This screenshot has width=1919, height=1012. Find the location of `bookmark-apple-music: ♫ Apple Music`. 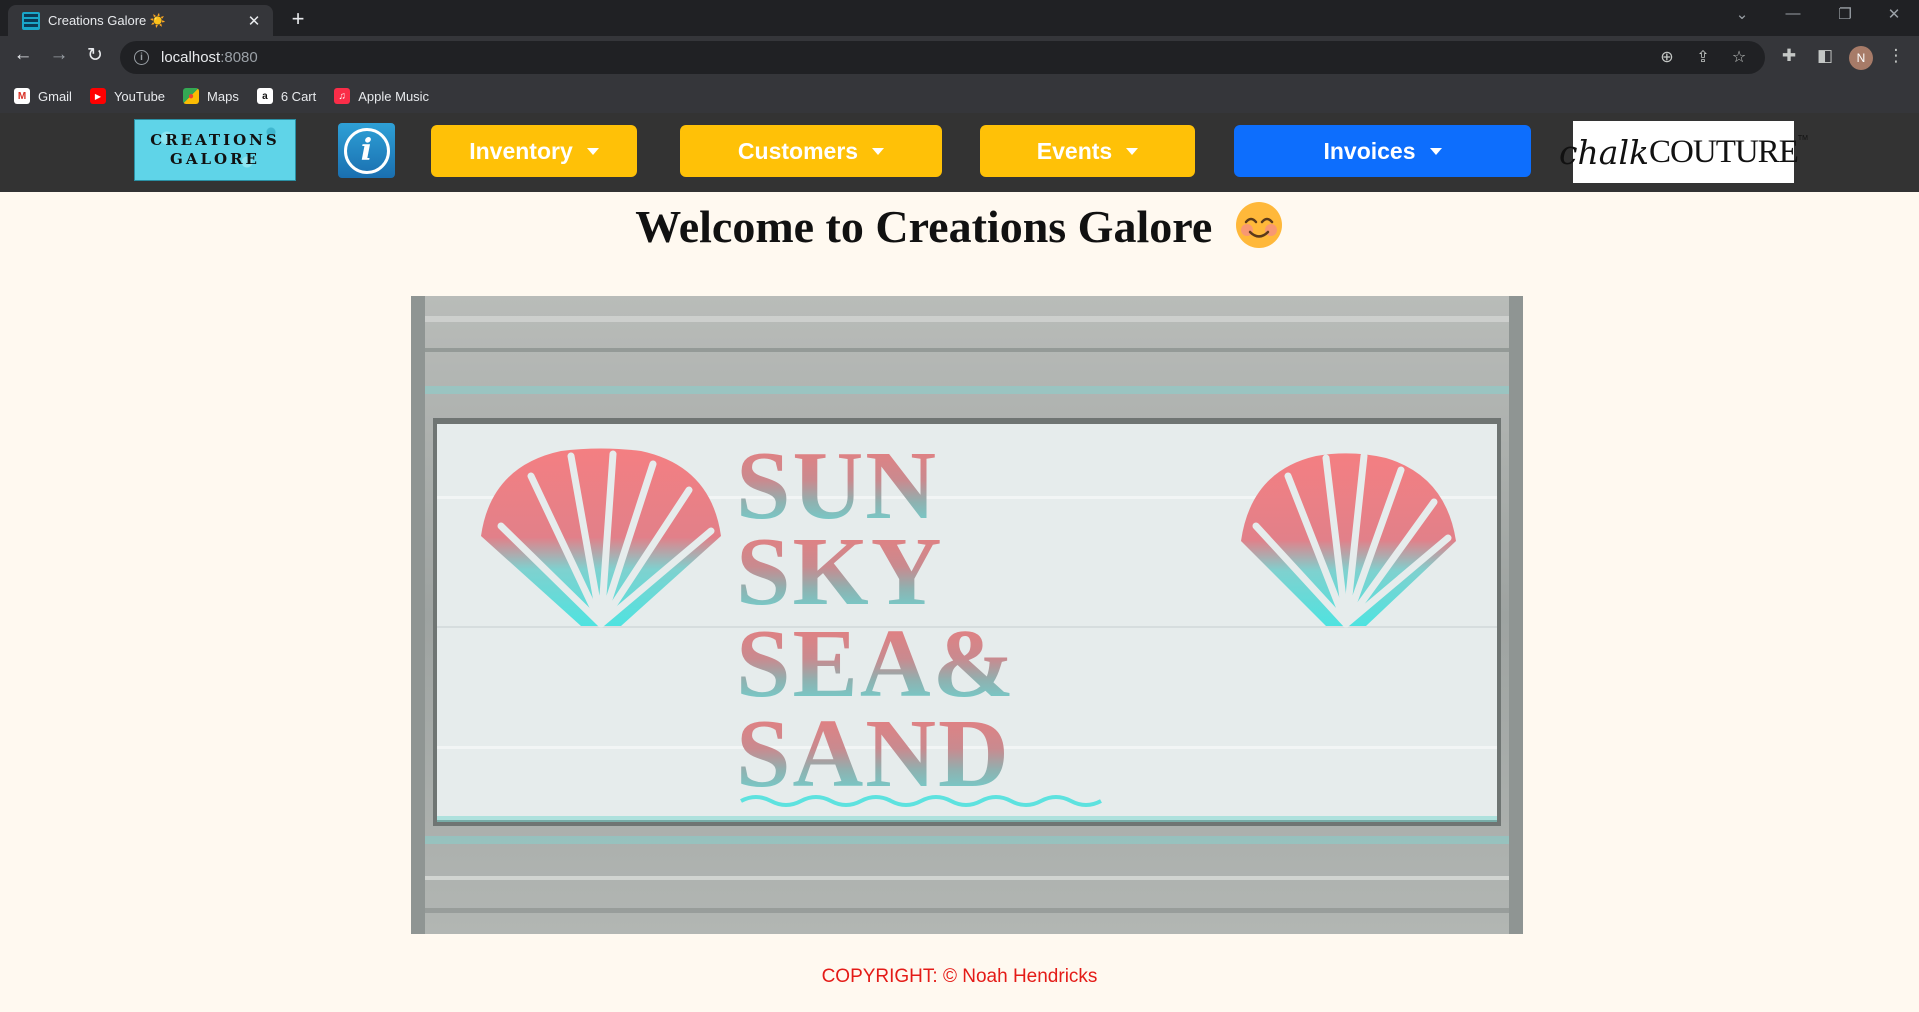

bookmark-apple-music: ♫ Apple Music is located at coordinates (381, 96).